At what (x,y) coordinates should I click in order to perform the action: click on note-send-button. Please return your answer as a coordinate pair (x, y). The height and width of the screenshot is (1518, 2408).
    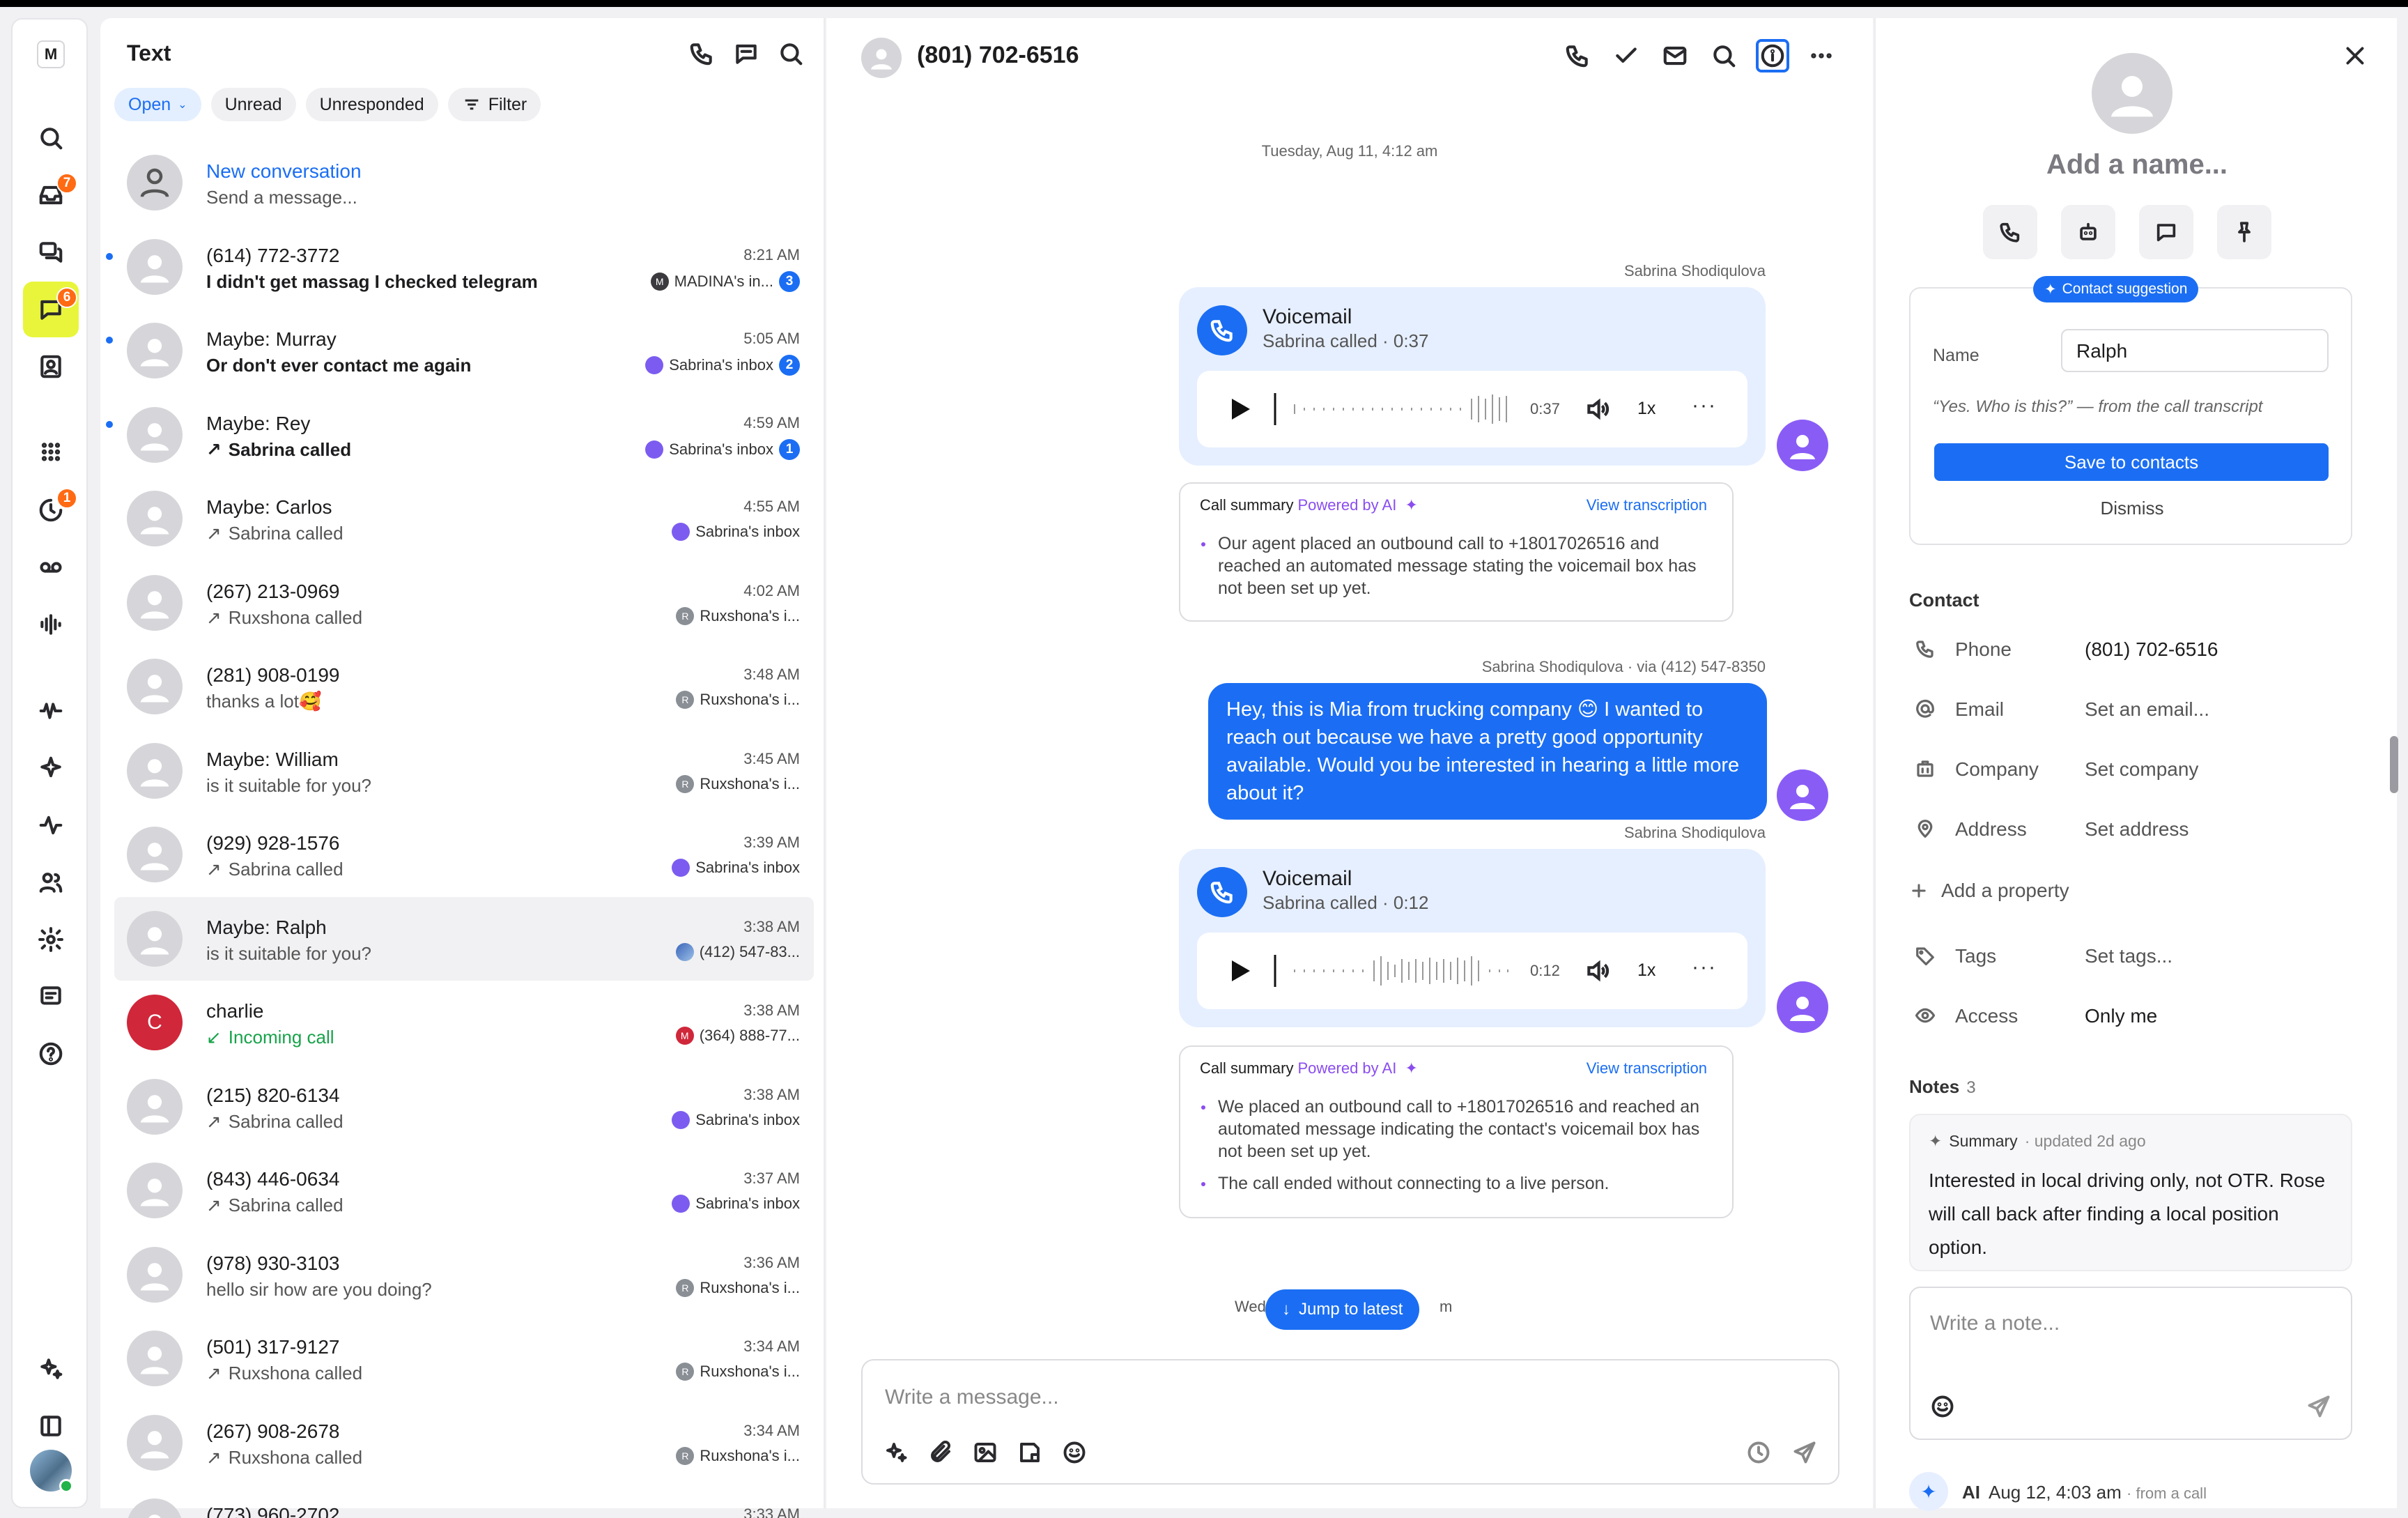
    Looking at the image, I should click on (2318, 1406).